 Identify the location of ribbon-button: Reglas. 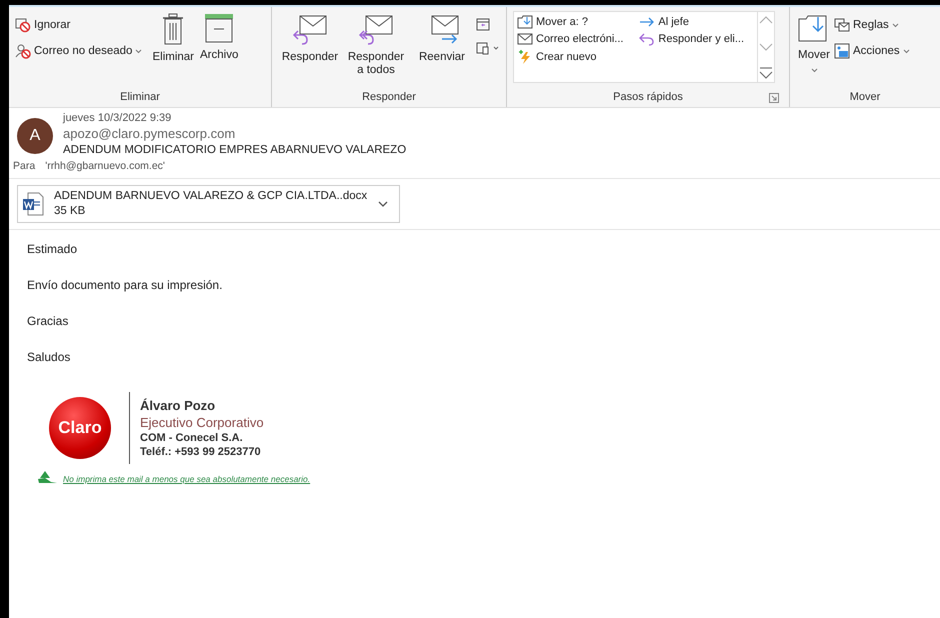
(872, 25).